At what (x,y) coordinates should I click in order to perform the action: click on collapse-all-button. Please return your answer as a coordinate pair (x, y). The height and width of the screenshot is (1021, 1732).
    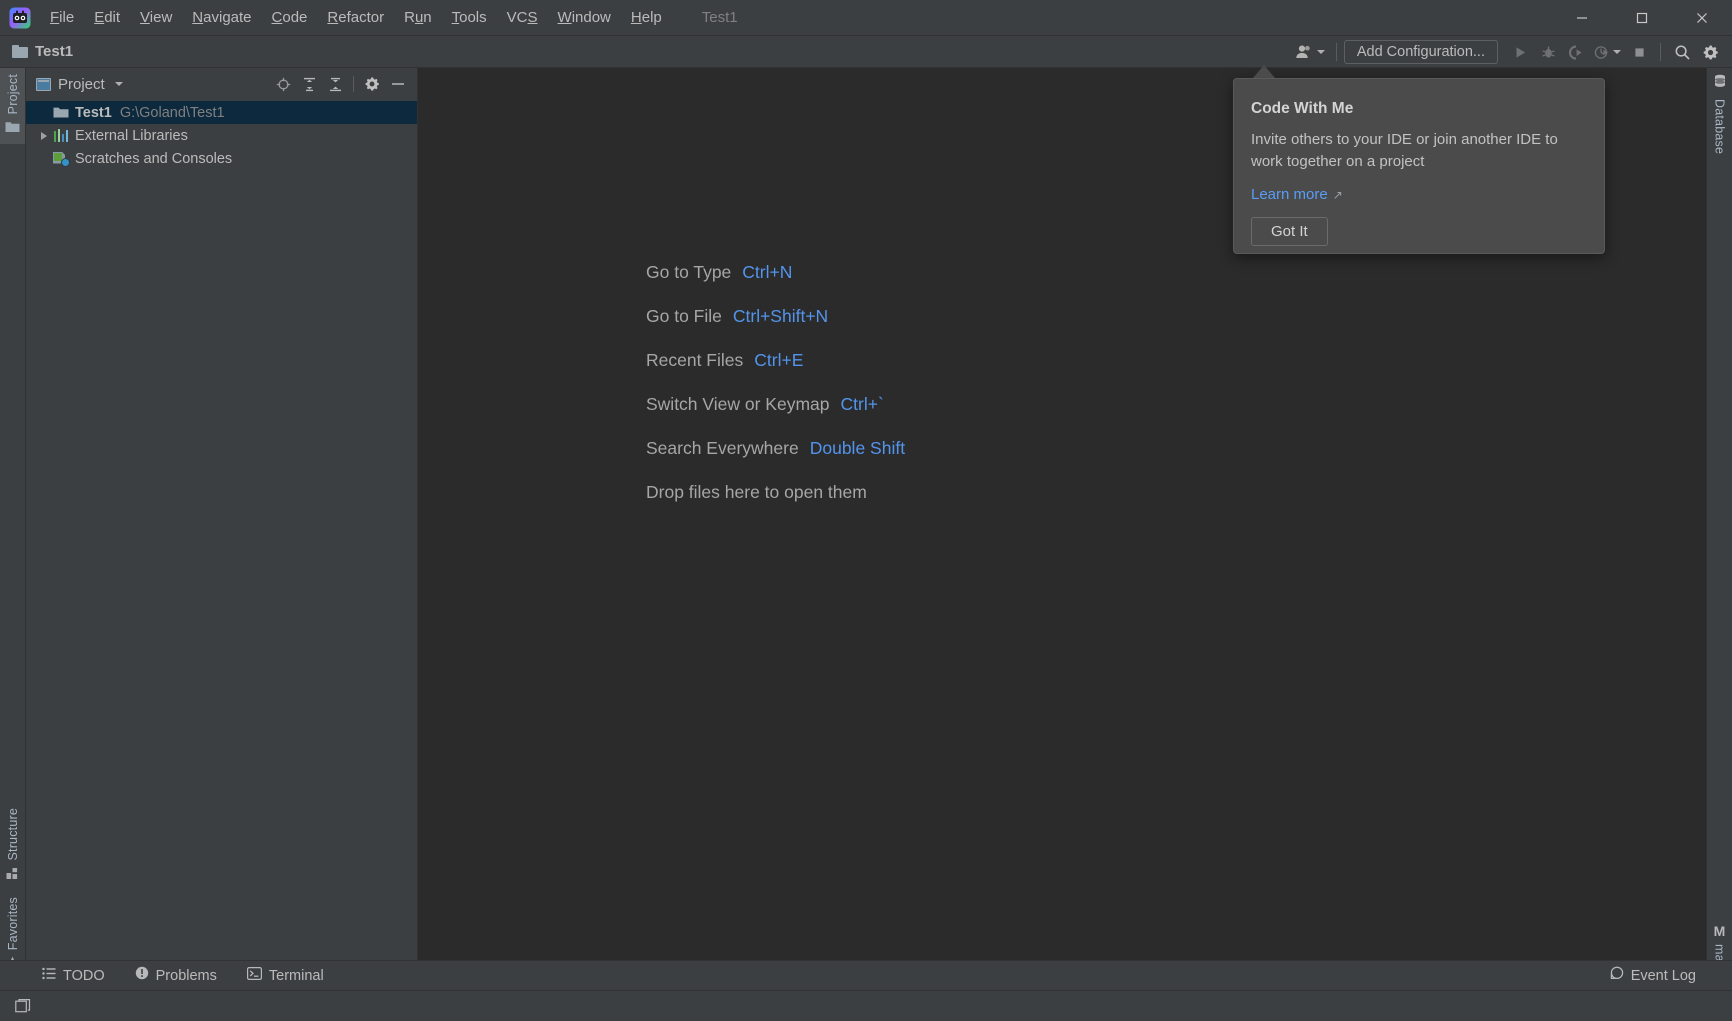
    Looking at the image, I should click on (335, 84).